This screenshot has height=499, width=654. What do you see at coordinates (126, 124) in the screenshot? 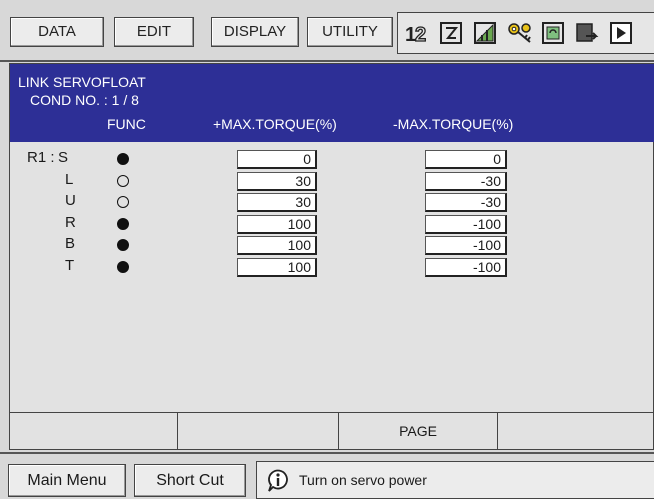
I see `col-header-func: FUNC` at bounding box center [126, 124].